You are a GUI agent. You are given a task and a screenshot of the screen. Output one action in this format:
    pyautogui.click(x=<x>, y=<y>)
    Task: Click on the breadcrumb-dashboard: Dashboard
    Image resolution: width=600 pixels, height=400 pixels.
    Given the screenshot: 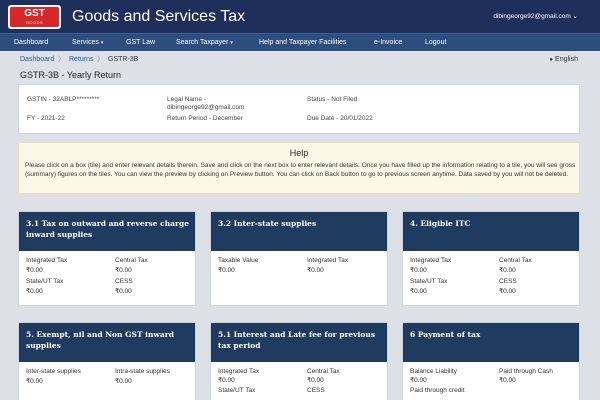 What is the action you would take?
    pyautogui.click(x=37, y=59)
    